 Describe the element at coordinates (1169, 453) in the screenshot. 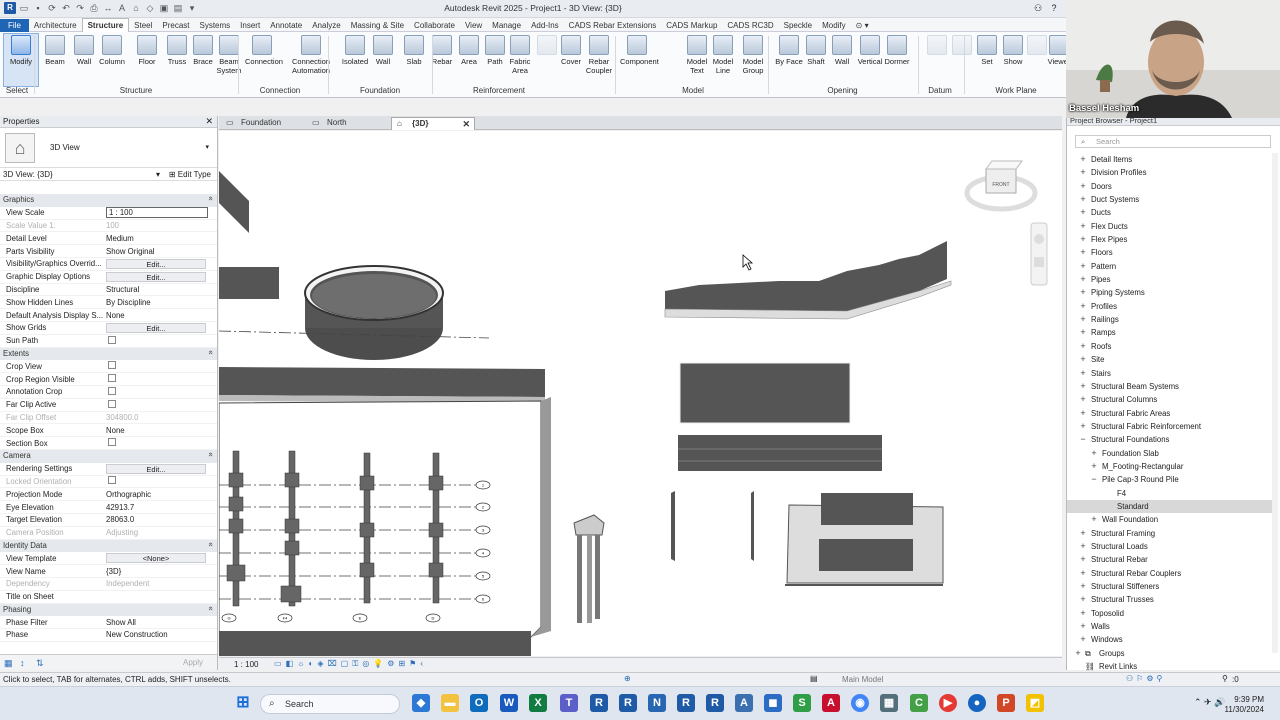

I see `tree-item-foundation-slab: + Foundation Slab` at that location.